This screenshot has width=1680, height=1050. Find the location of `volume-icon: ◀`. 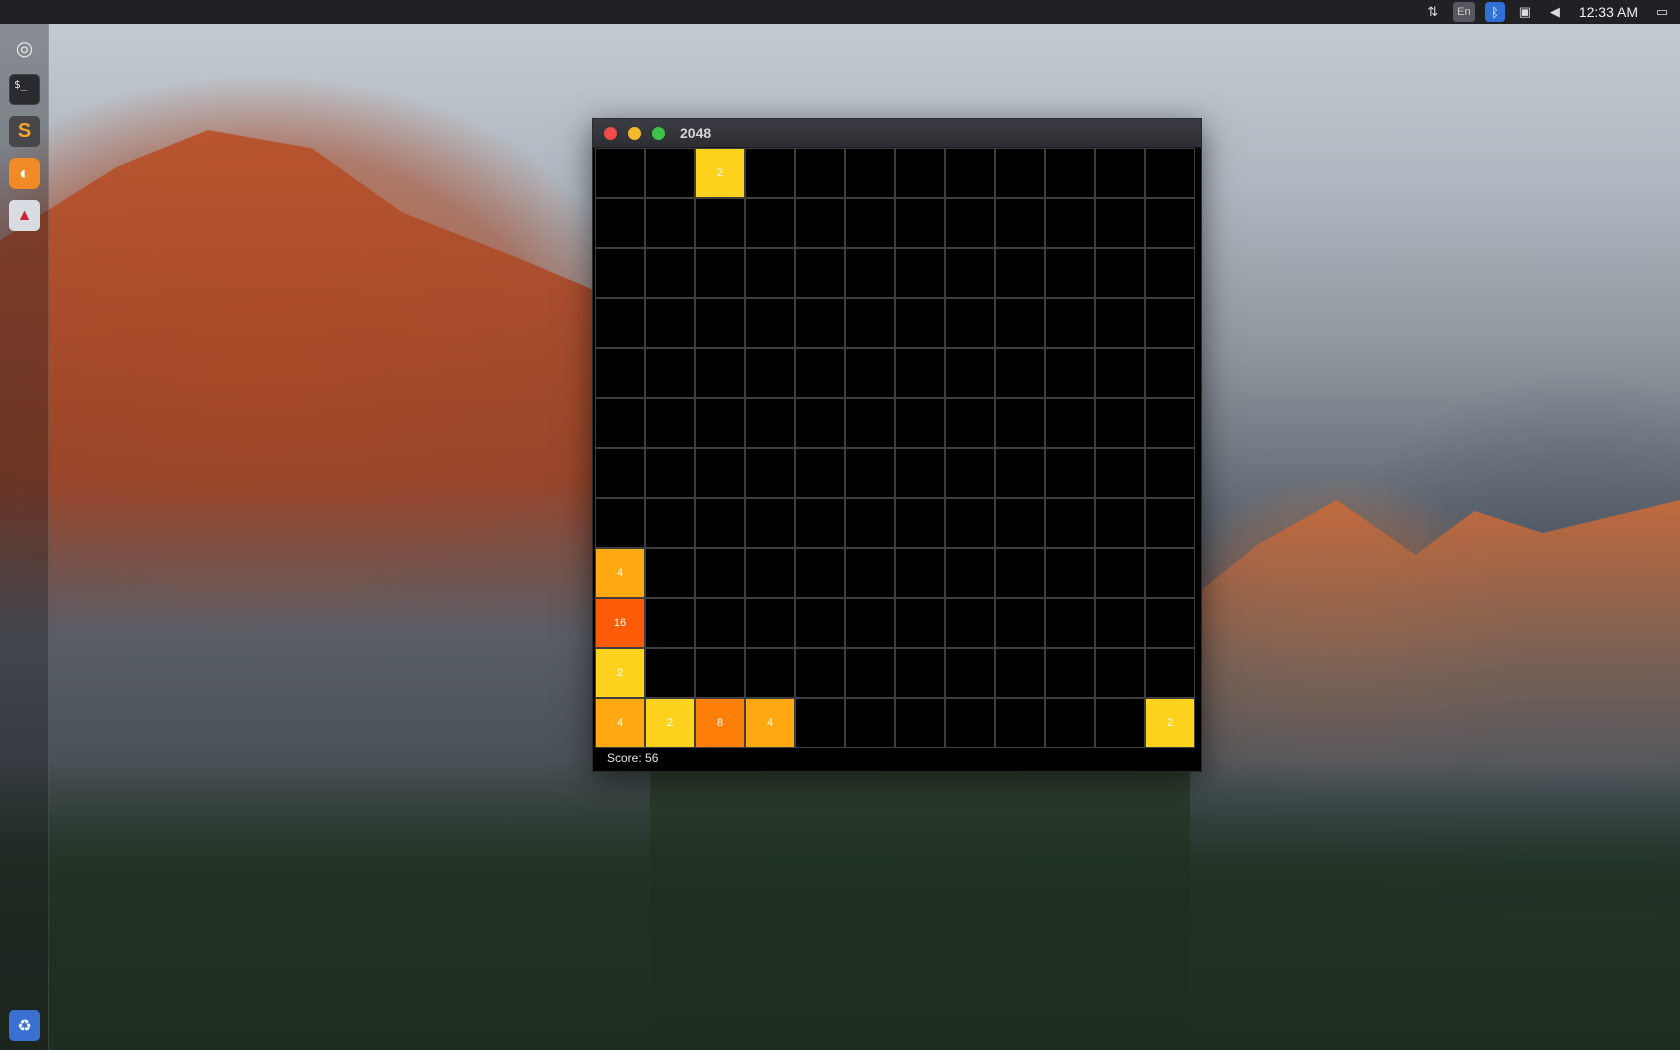

volume-icon: ◀ is located at coordinates (1555, 12).